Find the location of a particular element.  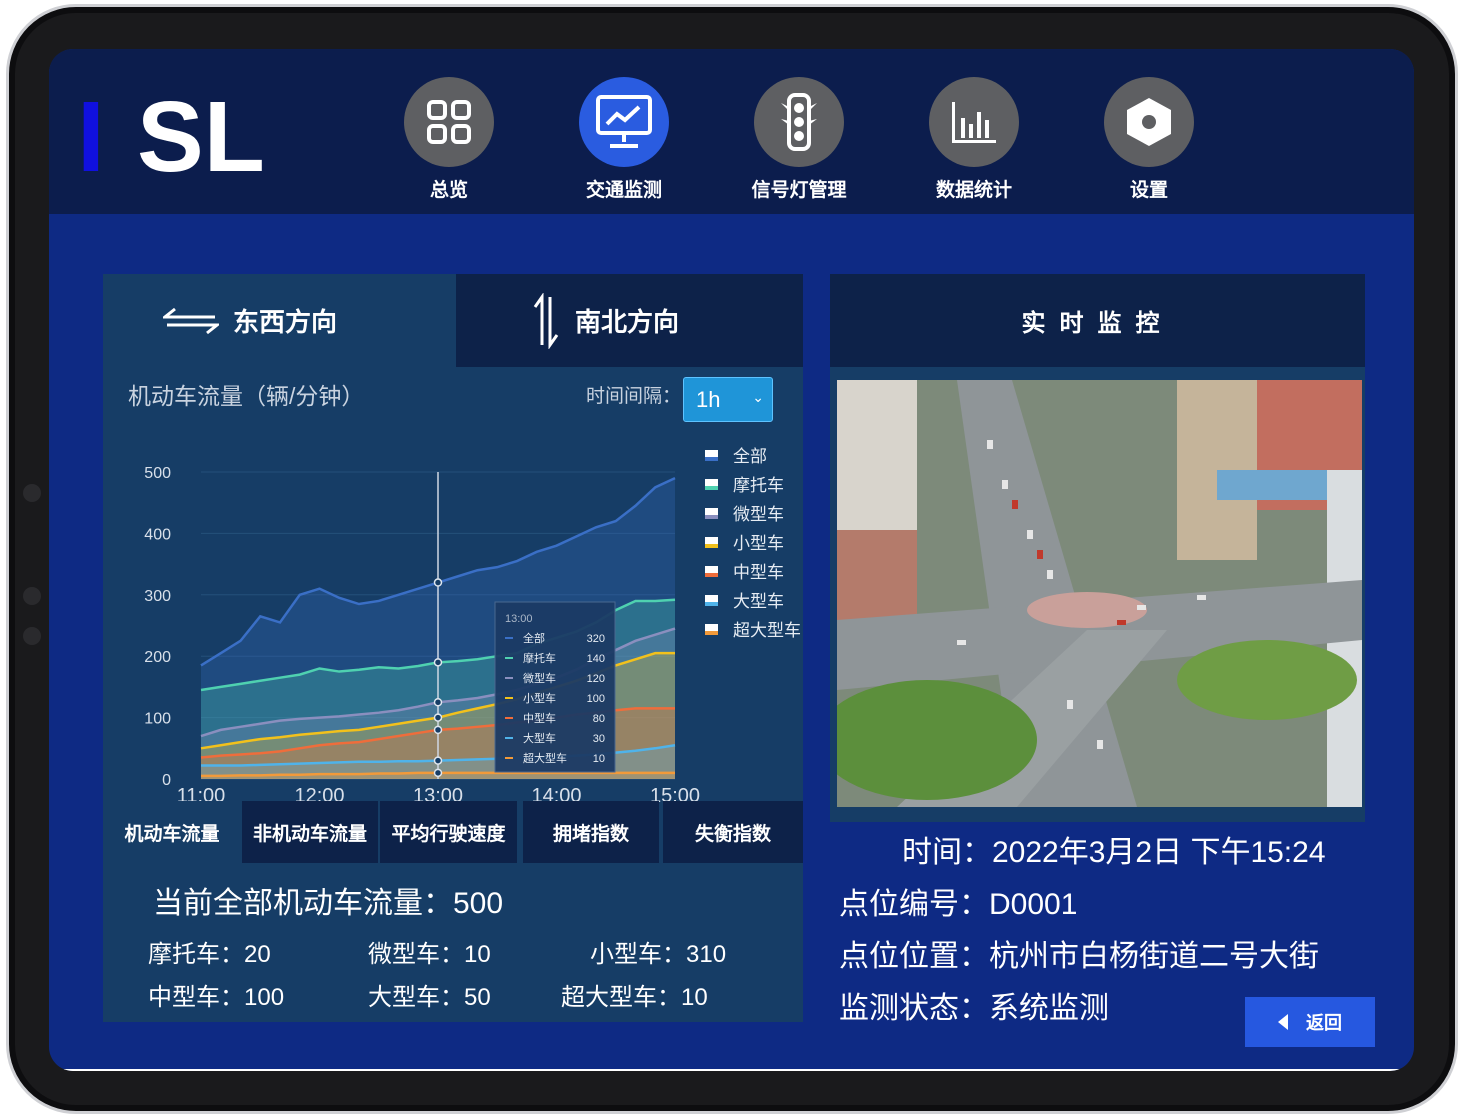

monitor-status: 监测状态：系统监测 is located at coordinates (974, 1008).